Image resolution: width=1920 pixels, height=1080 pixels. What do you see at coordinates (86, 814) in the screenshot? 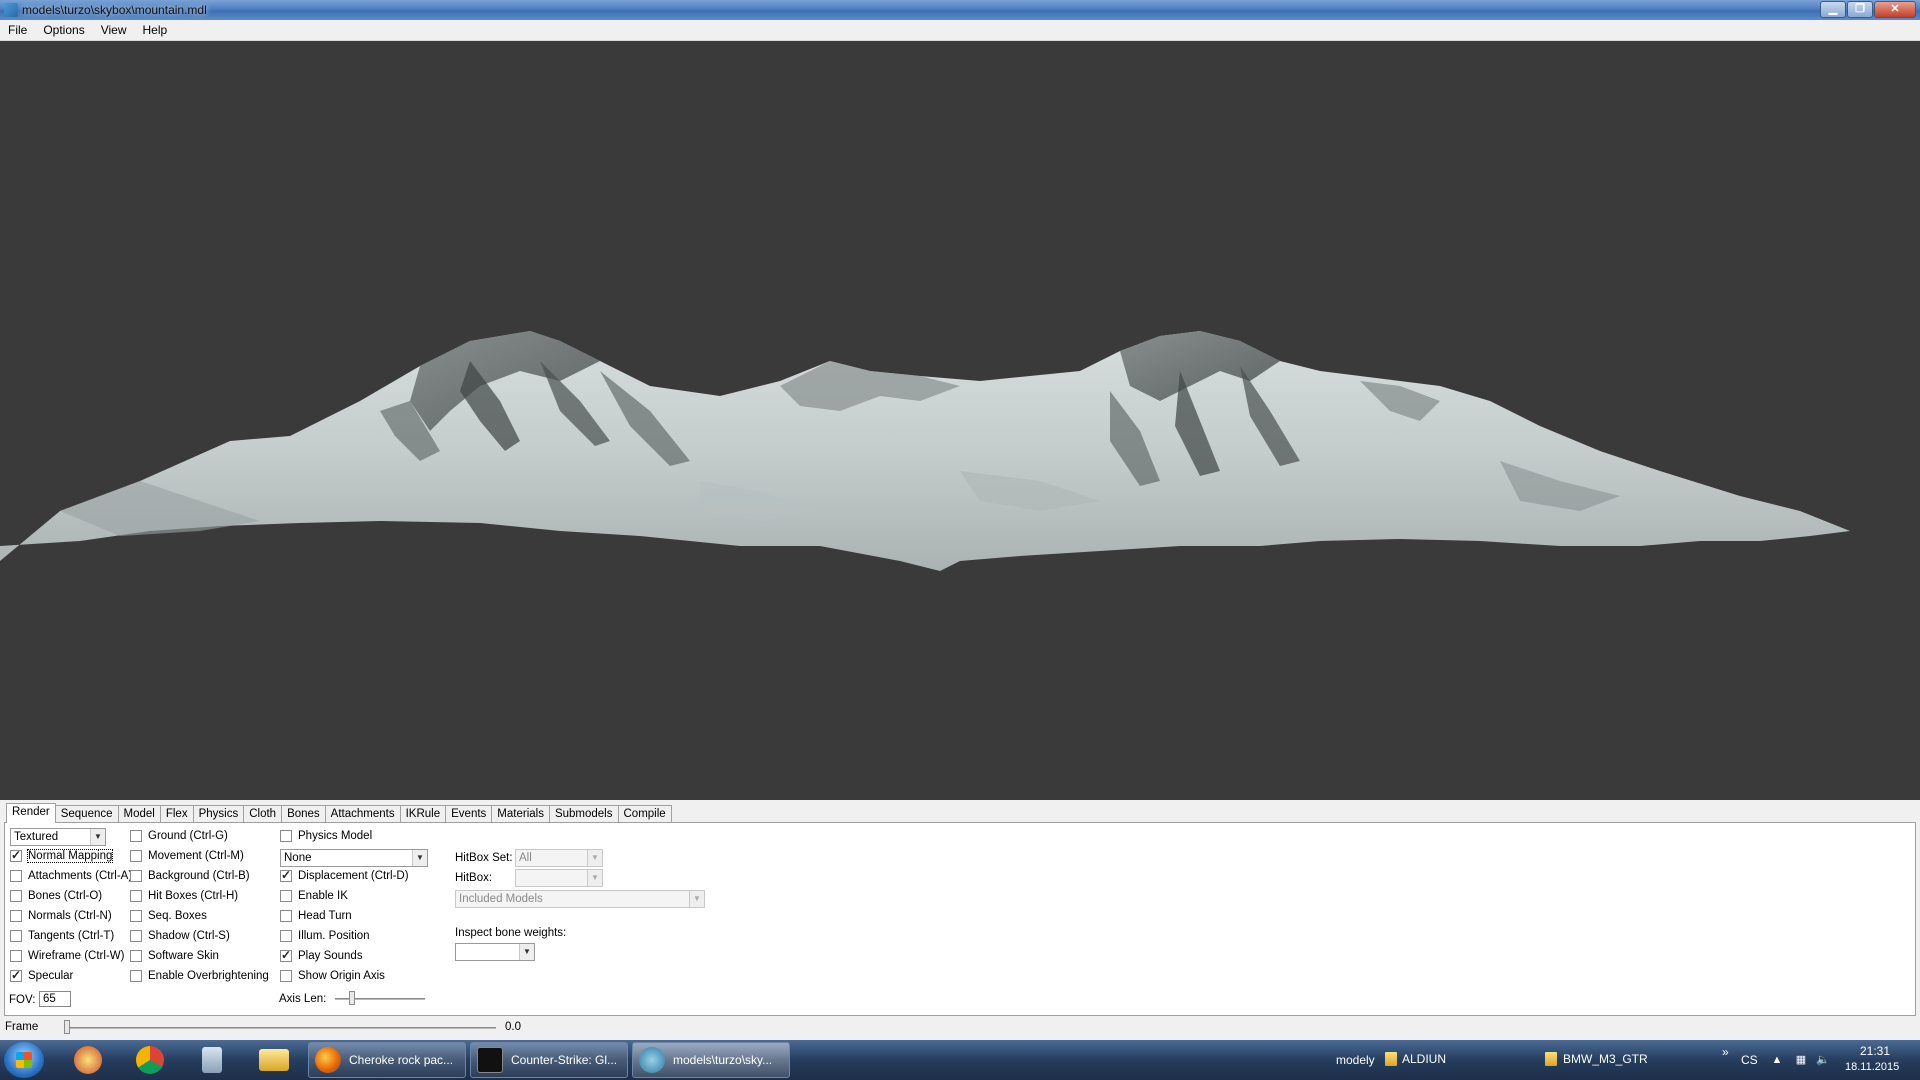
I see `tab-sequence: Sequence` at bounding box center [86, 814].